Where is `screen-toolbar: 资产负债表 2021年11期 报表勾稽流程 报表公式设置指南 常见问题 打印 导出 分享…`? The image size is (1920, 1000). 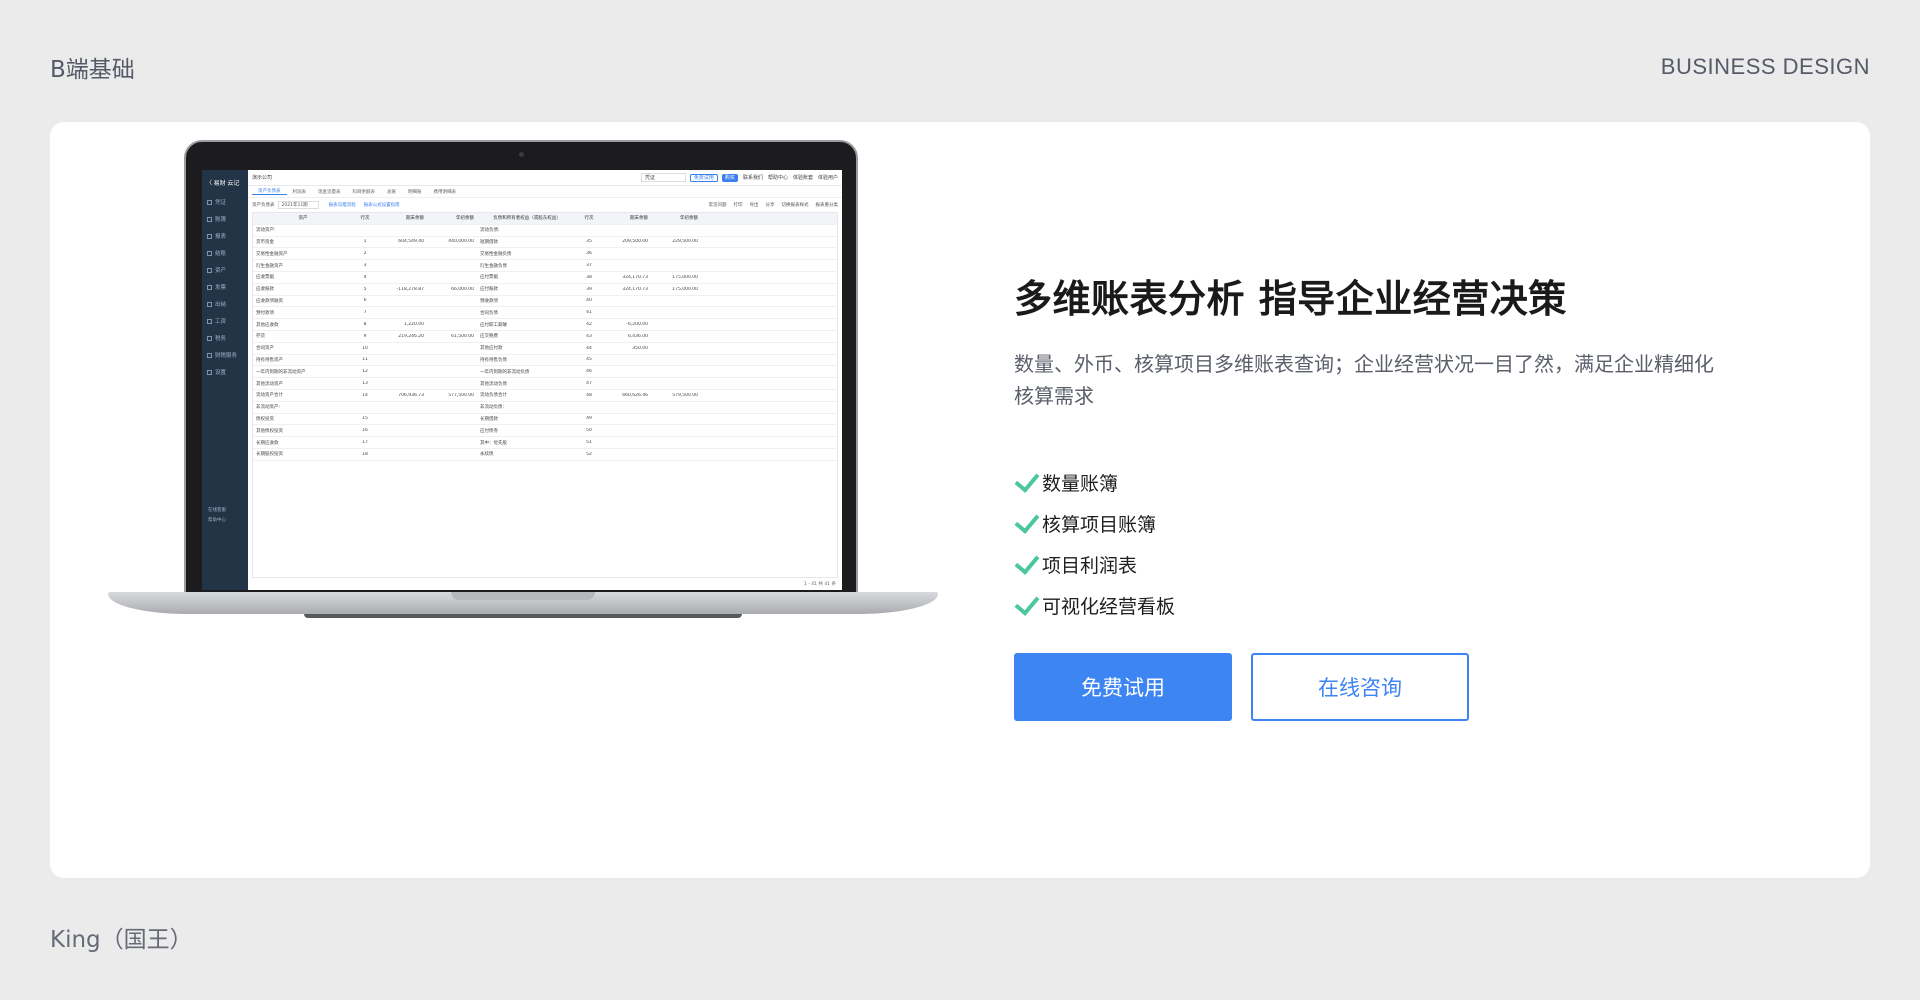 screen-toolbar: 资产负债表 2021年11期 报表勾稽流程 报表公式设置指南 常见问题 打印 导出 分享… is located at coordinates (545, 205).